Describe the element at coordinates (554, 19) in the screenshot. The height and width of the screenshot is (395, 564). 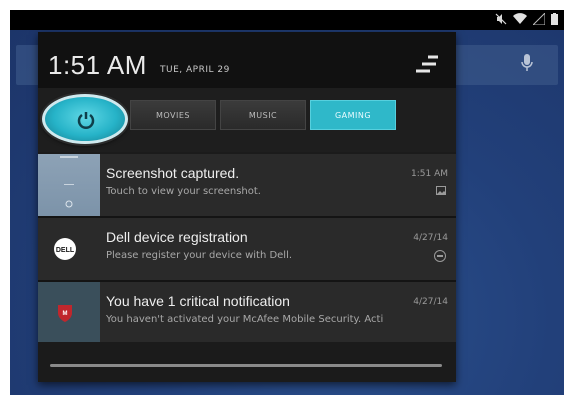
I see `battery-icon` at that location.